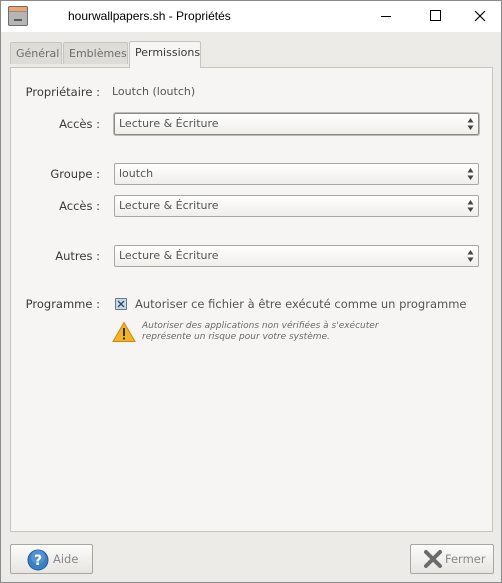  Describe the element at coordinates (77, 256) in the screenshot. I see `others-label: Autres :` at that location.